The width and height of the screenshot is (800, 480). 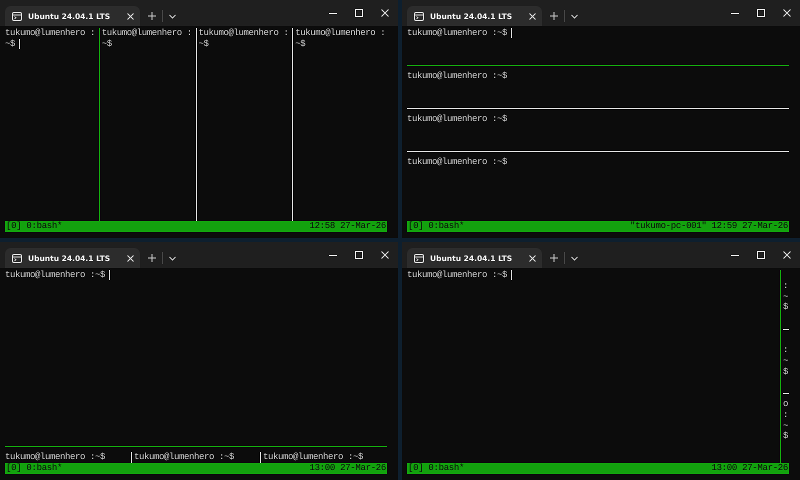 I want to click on clock: 12:59 27-Mar-26, so click(x=749, y=226).